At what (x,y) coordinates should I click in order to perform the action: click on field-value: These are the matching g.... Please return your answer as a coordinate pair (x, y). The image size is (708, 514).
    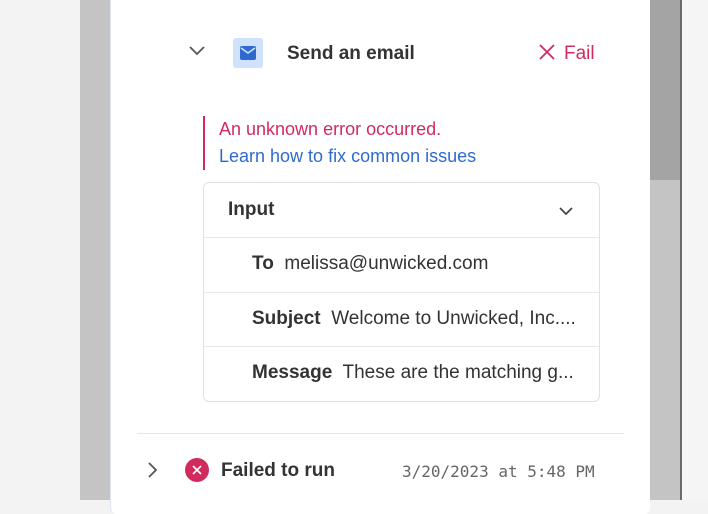
    Looking at the image, I should click on (458, 372).